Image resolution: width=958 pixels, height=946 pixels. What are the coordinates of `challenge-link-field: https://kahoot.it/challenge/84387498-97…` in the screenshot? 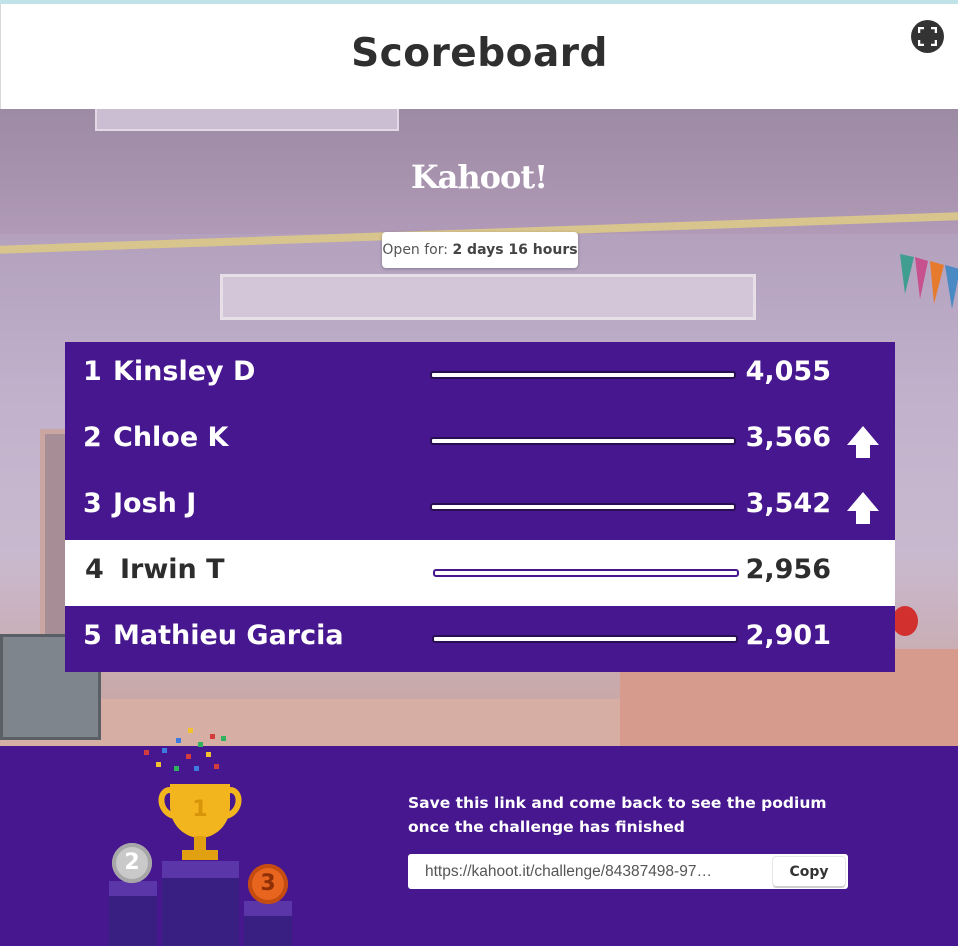 It's located at (590, 871).